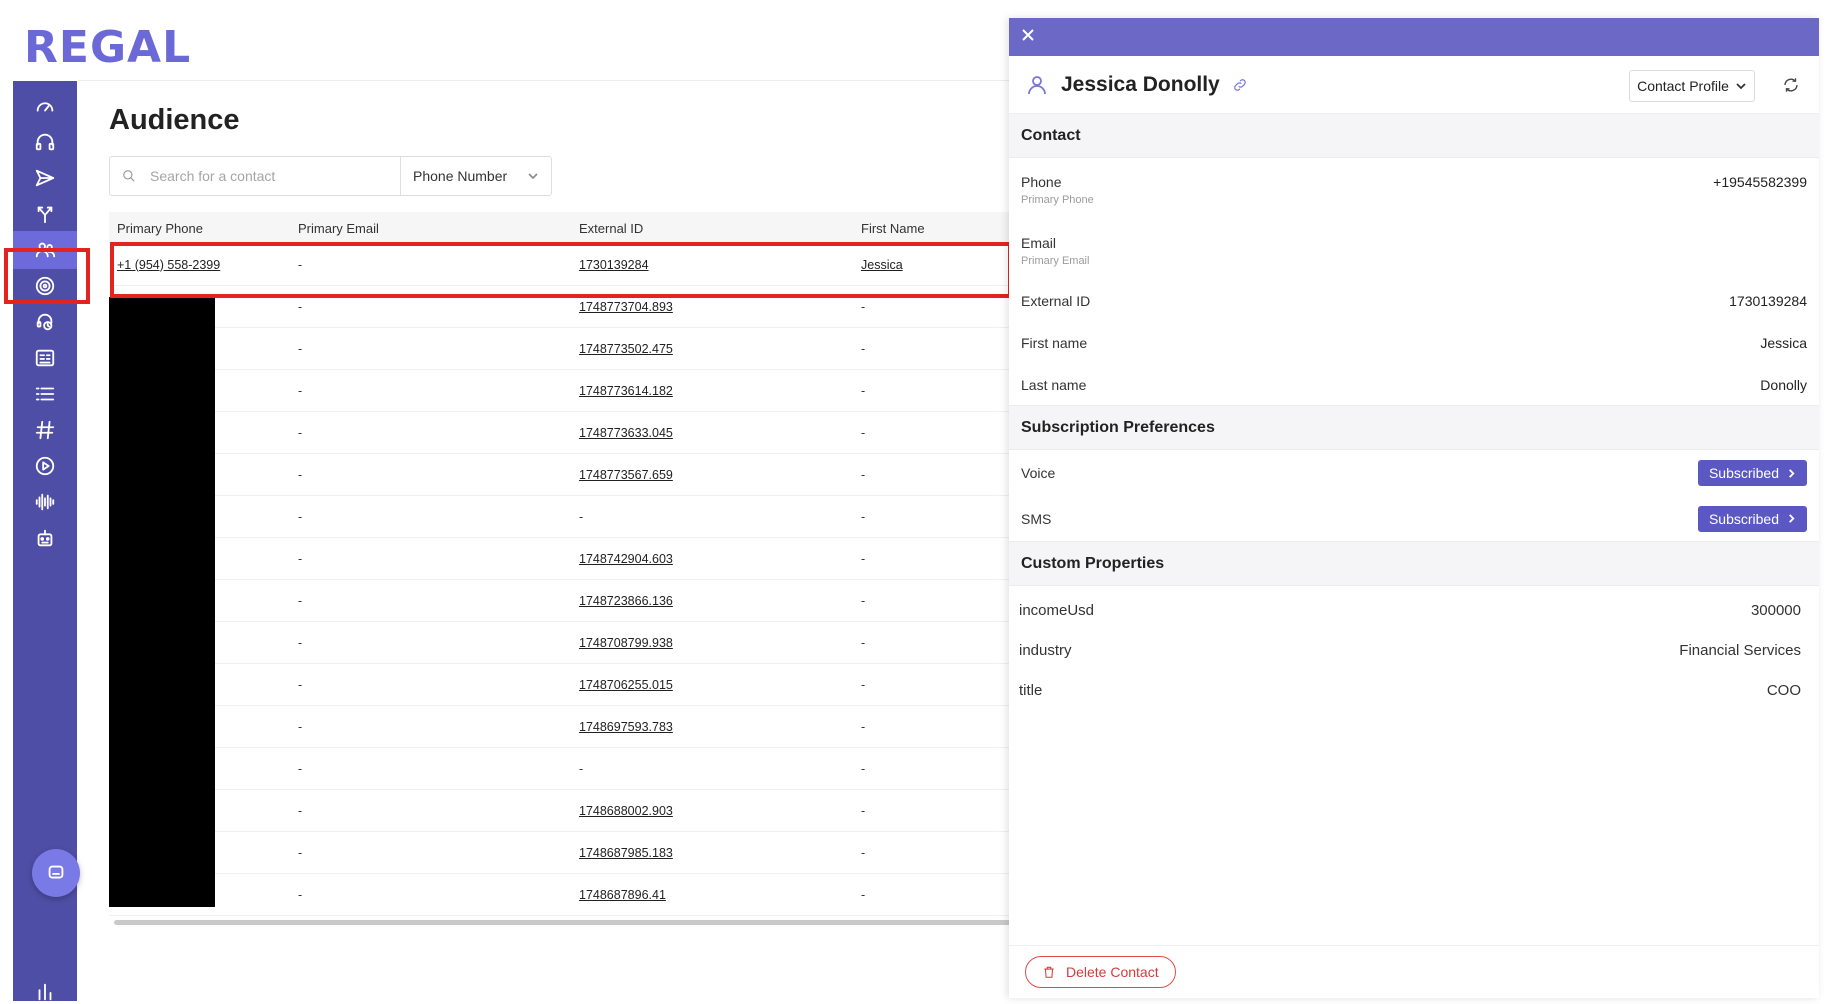 The image size is (1828, 1004). What do you see at coordinates (45, 178) in the screenshot?
I see `nav-campaigns` at bounding box center [45, 178].